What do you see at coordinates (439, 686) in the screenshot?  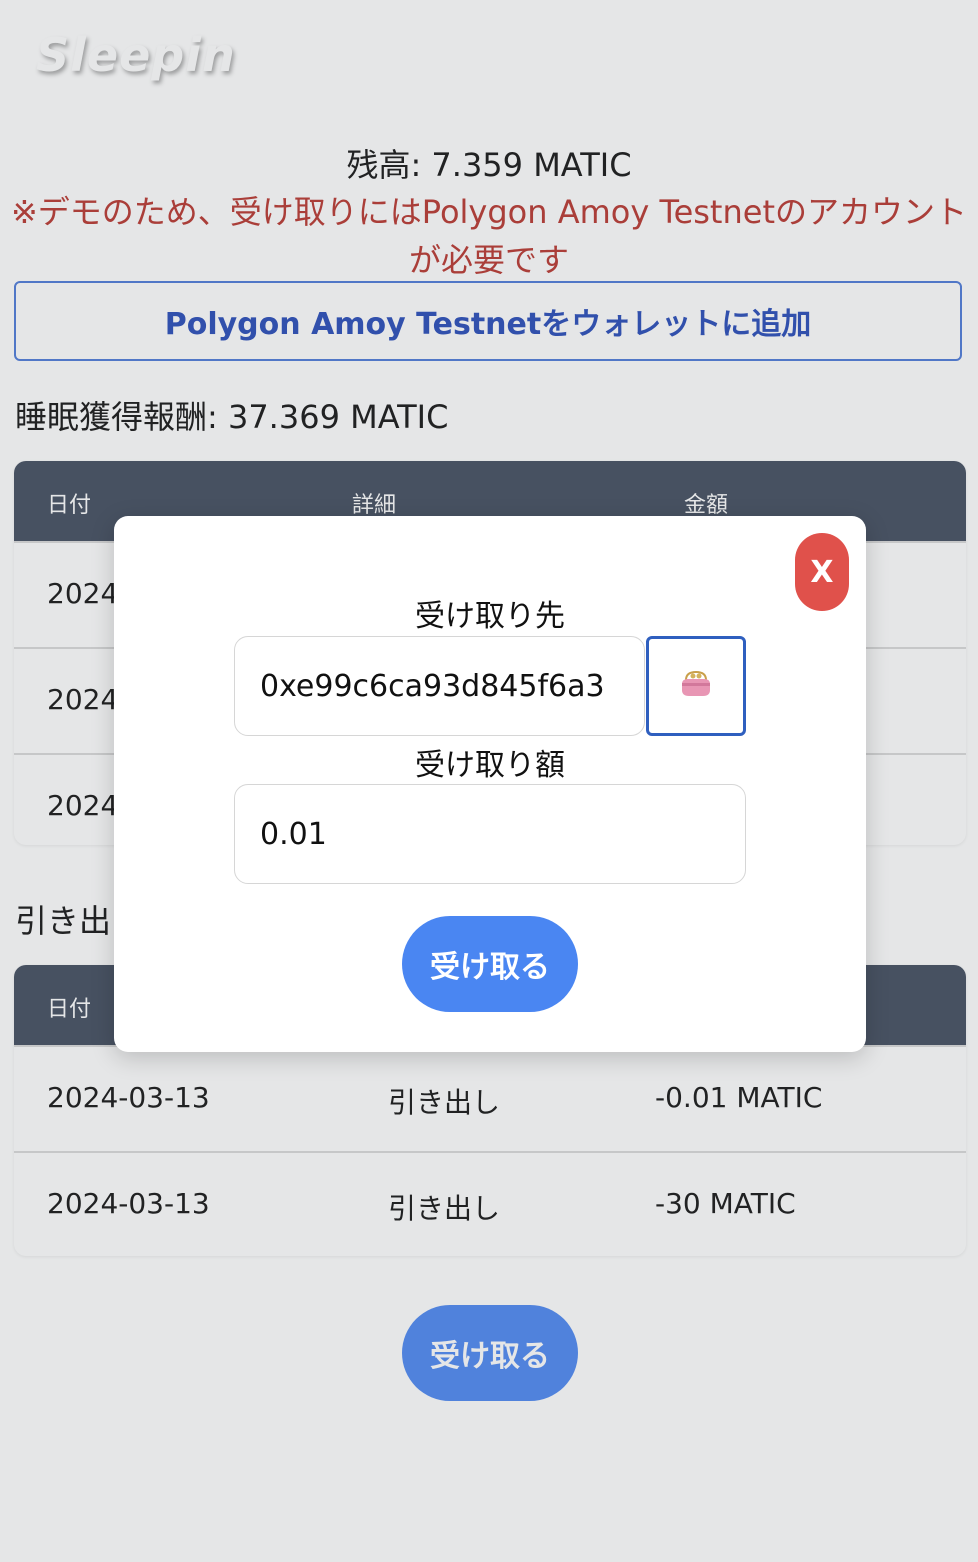 I see `recipient-address-input: 0xe99c6ca93d845f6a3` at bounding box center [439, 686].